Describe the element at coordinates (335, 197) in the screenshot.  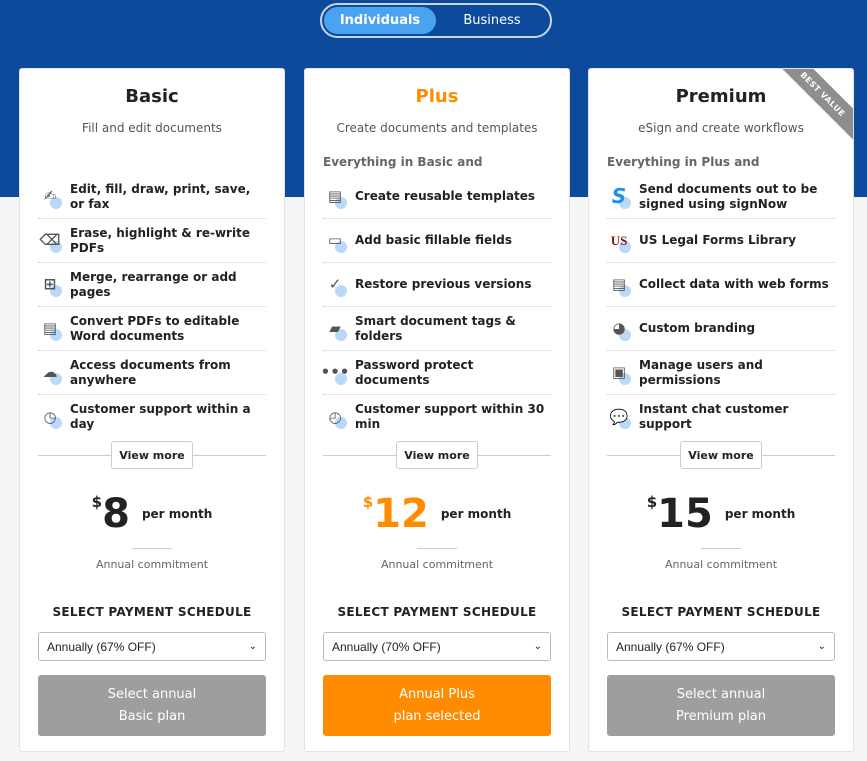
I see `template-icon: ▤` at that location.